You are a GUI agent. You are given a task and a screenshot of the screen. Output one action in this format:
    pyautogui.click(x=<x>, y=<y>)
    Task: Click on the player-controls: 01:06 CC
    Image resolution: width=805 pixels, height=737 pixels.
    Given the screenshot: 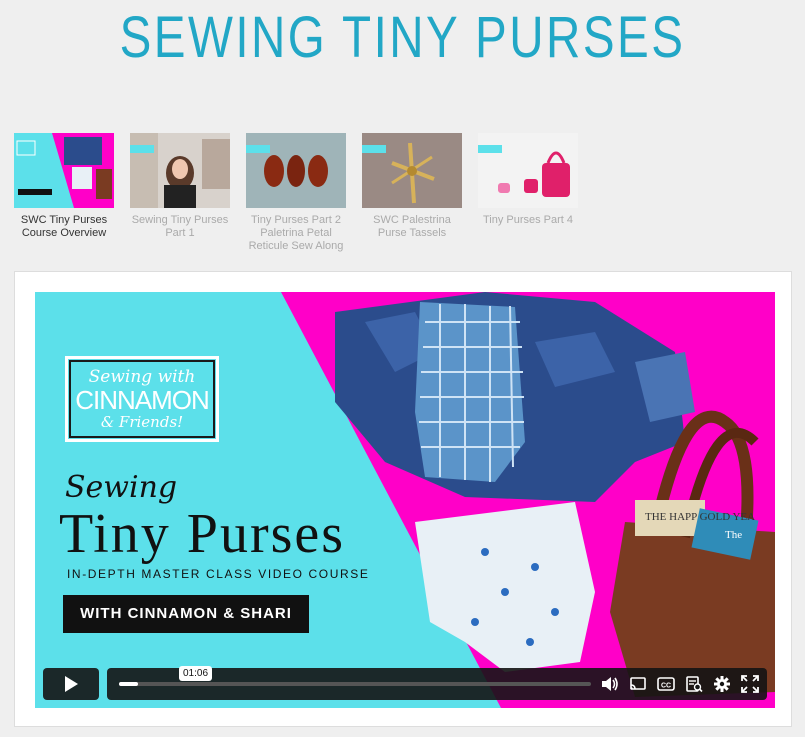 What is the action you would take?
    pyautogui.click(x=405, y=683)
    